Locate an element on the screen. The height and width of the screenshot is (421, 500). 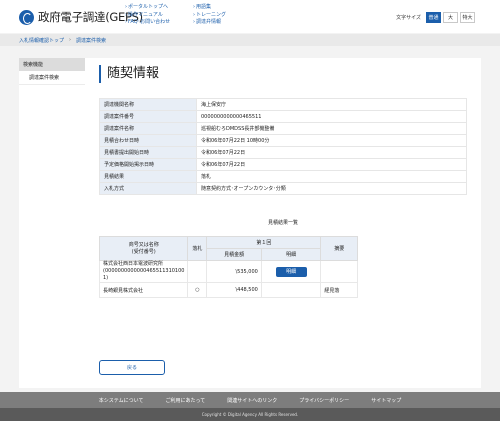
info-value: 海上保安庁 is located at coordinates (331, 104).